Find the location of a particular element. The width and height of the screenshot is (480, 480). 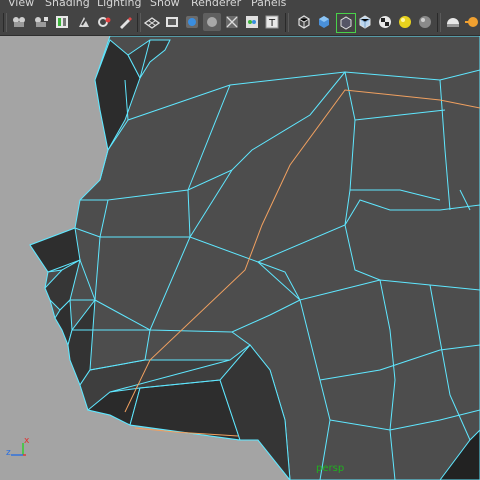

axis-x-label: x is located at coordinates (27, 441).